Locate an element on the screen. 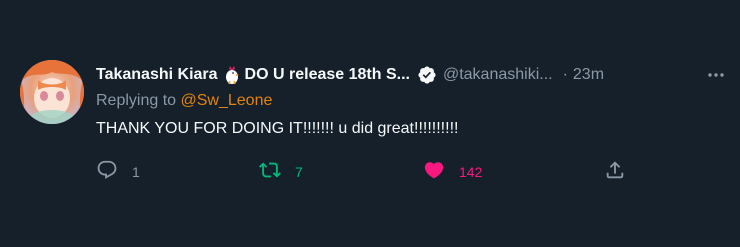 The width and height of the screenshot is (740, 247). retweet-button: 7 is located at coordinates (281, 172).